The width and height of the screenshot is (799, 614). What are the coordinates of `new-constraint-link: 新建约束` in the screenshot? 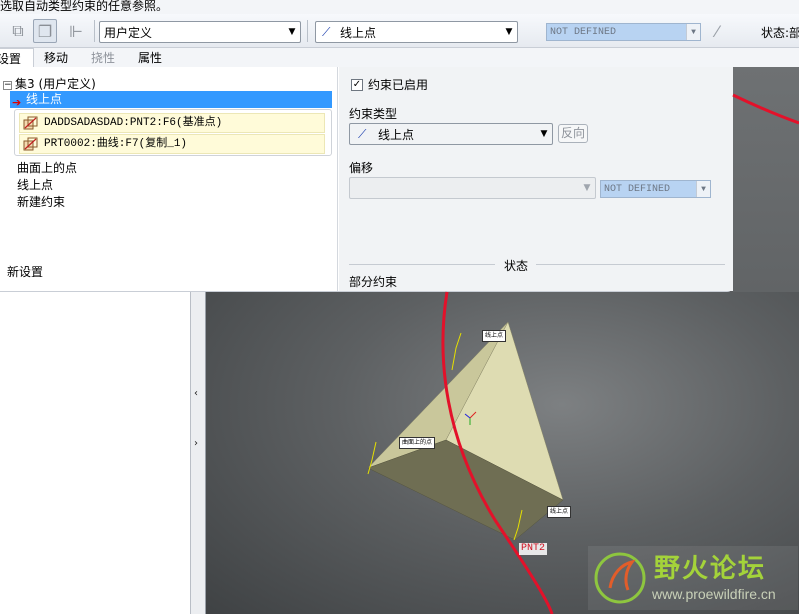 It's located at (41, 201).